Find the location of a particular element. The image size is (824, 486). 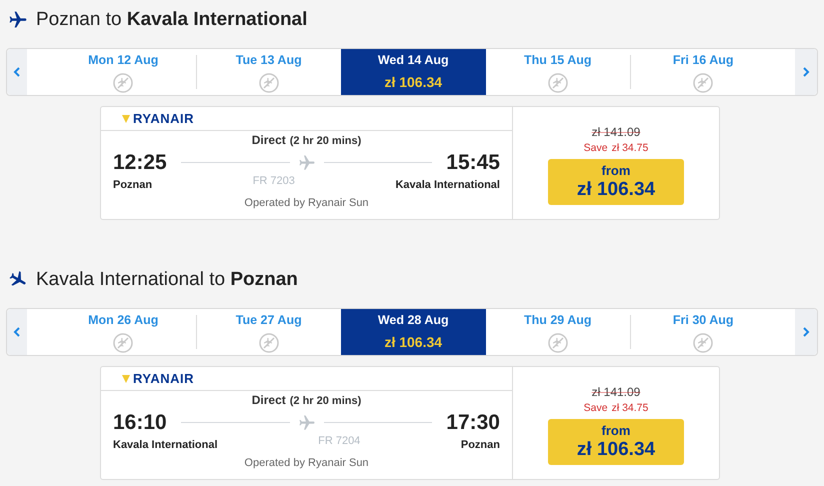

departure-time: 16:10 is located at coordinates (140, 422).